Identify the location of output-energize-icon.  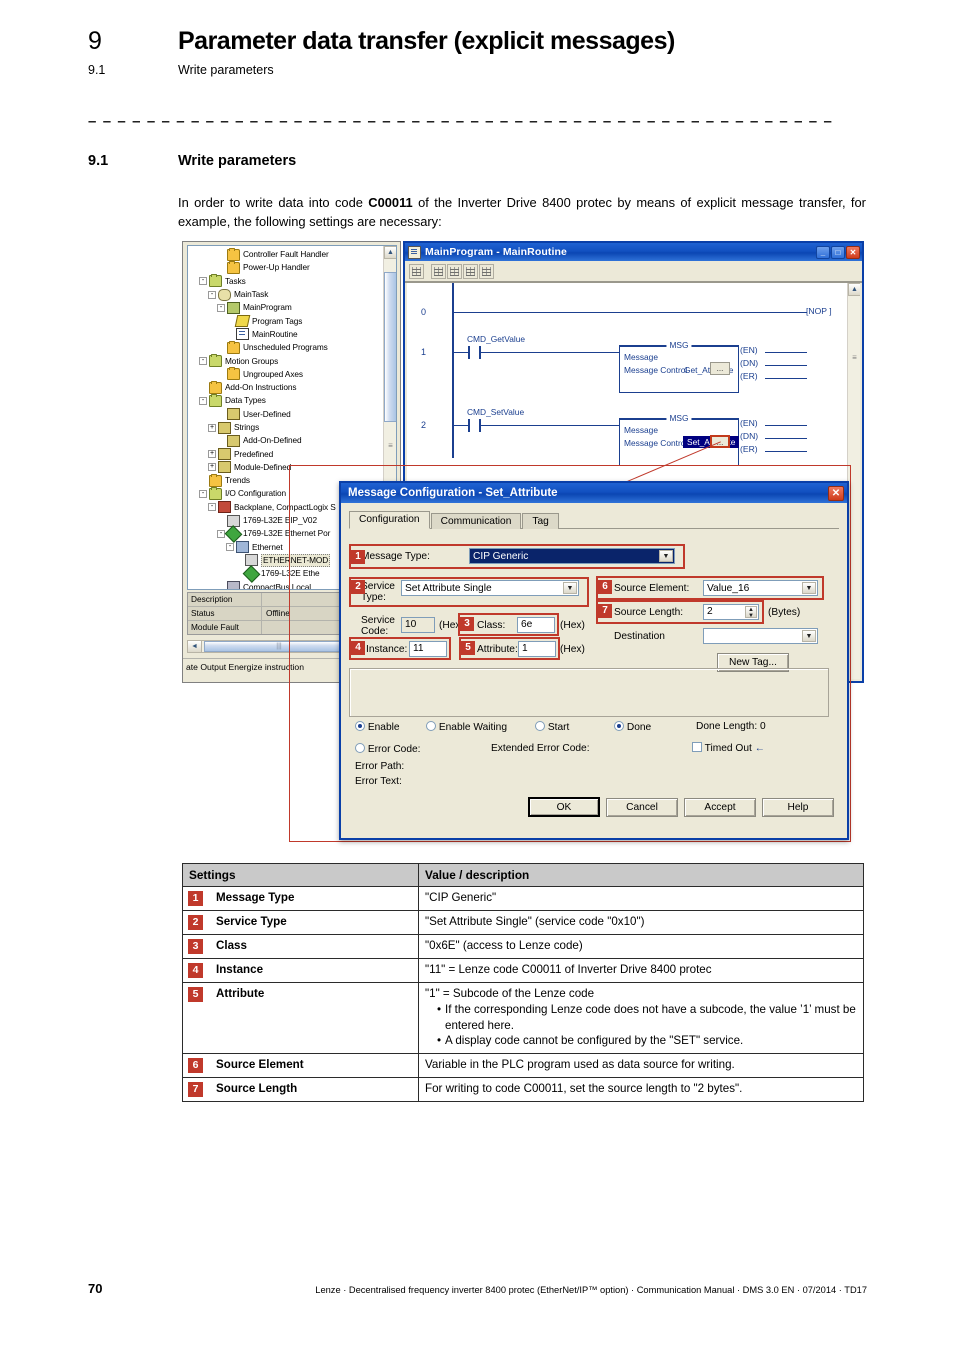
(486, 271).